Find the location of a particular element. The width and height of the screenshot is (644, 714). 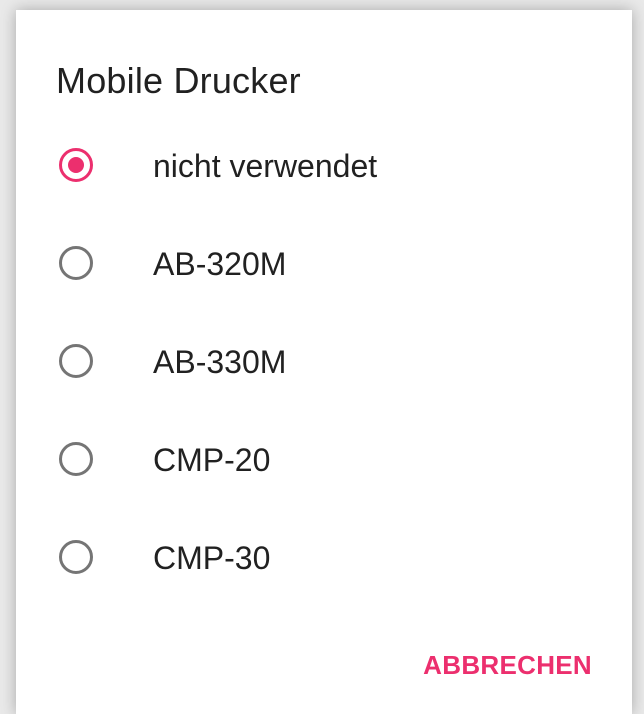

option-cmp-30: CMP-30 is located at coordinates (324, 559).